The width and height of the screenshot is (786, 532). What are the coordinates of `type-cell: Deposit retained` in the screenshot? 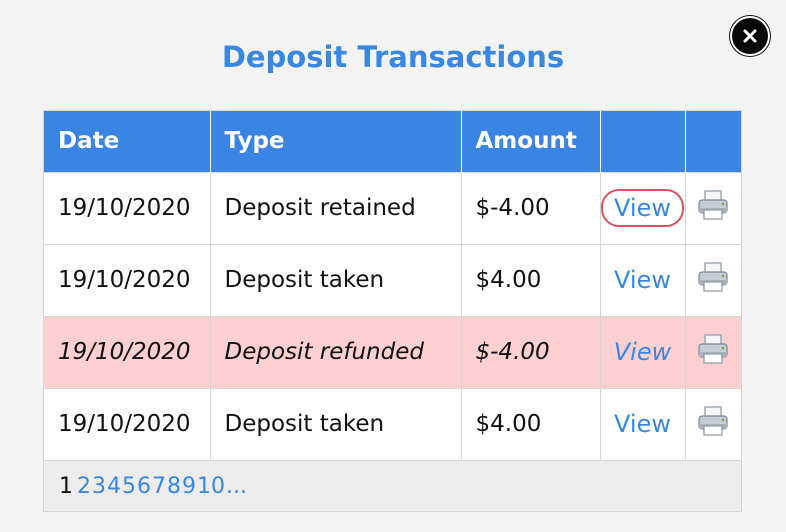 It's located at (336, 207).